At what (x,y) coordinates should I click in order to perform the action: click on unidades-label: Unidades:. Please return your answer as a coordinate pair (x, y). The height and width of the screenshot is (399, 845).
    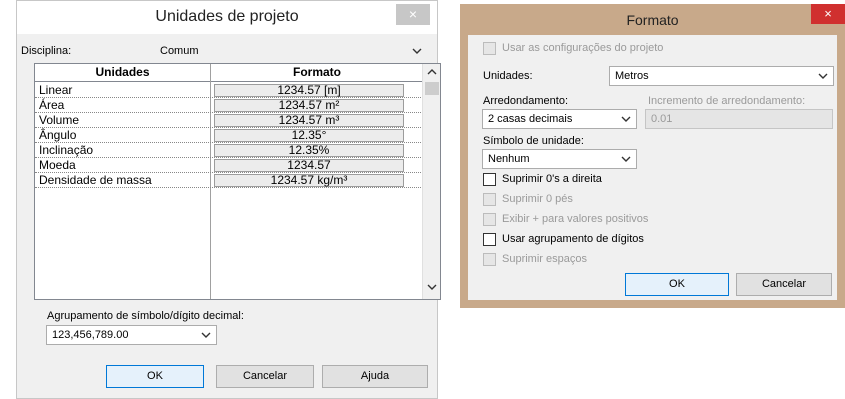
    Looking at the image, I should click on (508, 76).